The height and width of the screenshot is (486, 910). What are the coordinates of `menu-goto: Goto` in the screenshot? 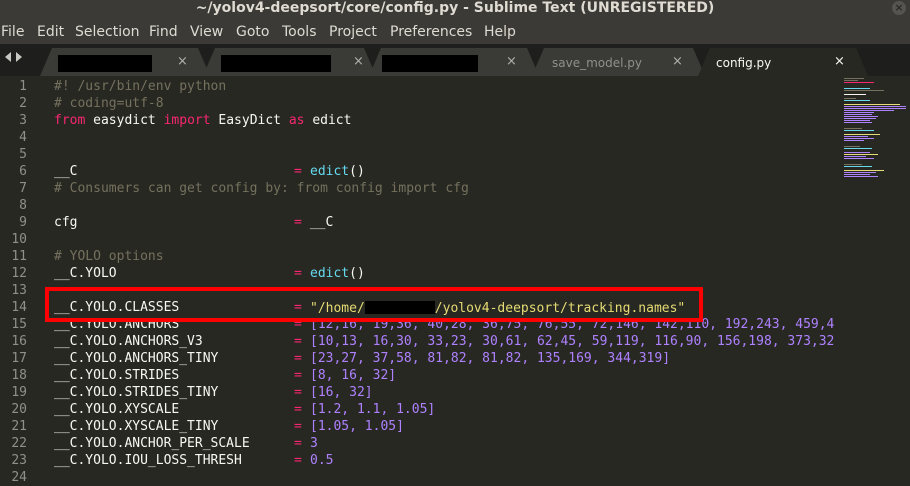 It's located at (252, 32).